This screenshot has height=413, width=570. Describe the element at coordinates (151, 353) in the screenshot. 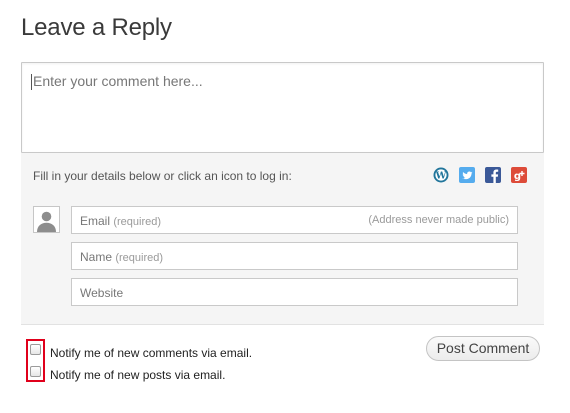

I see `notify-comments-label: Notify me of new comments via email.` at that location.